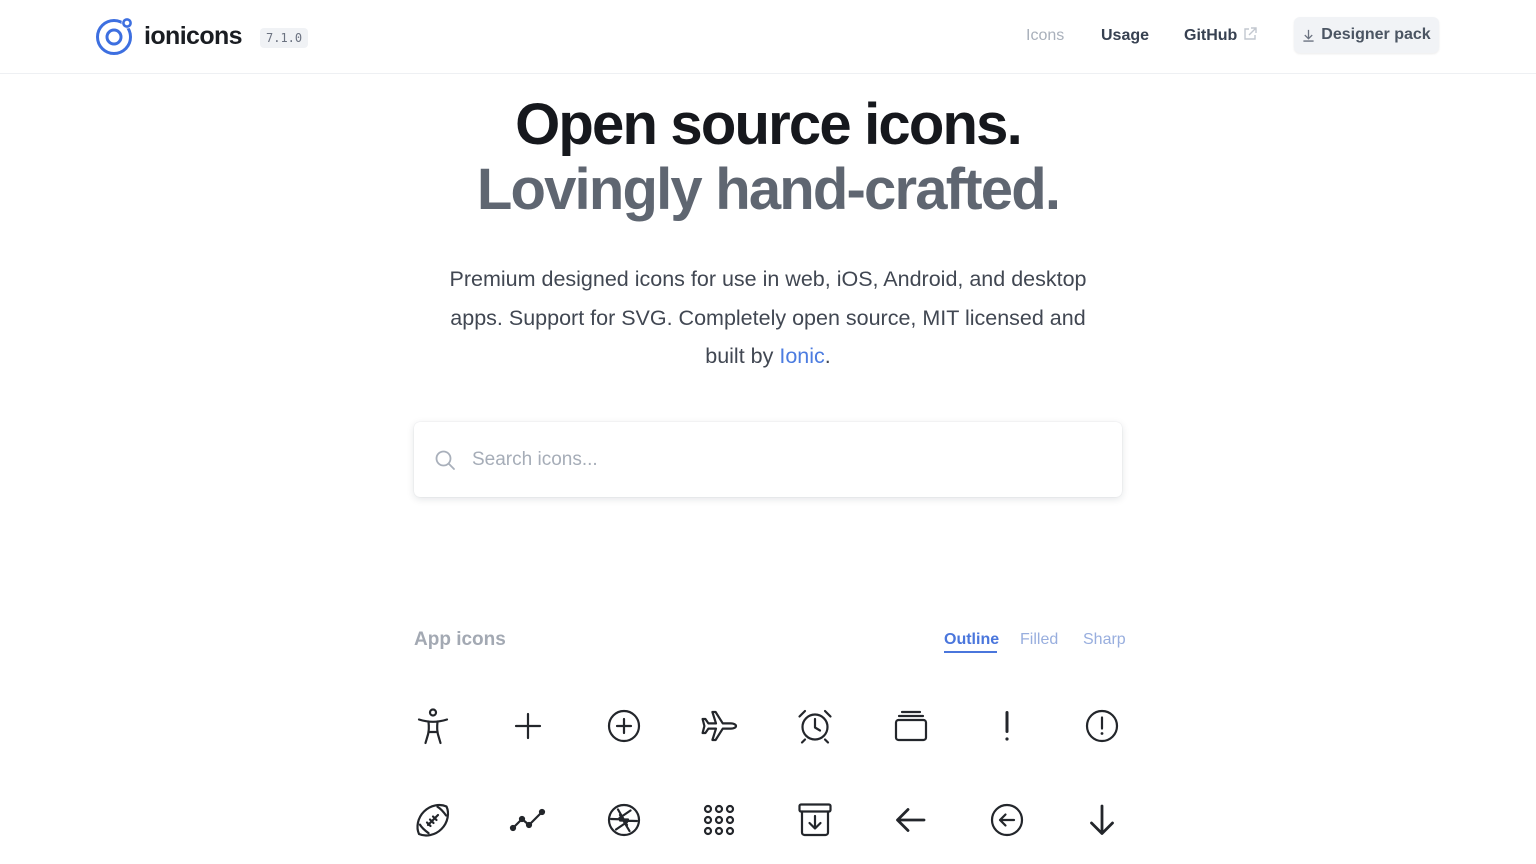 The image size is (1536, 864). I want to click on arrow-back-circle-outline-icon, so click(1007, 820).